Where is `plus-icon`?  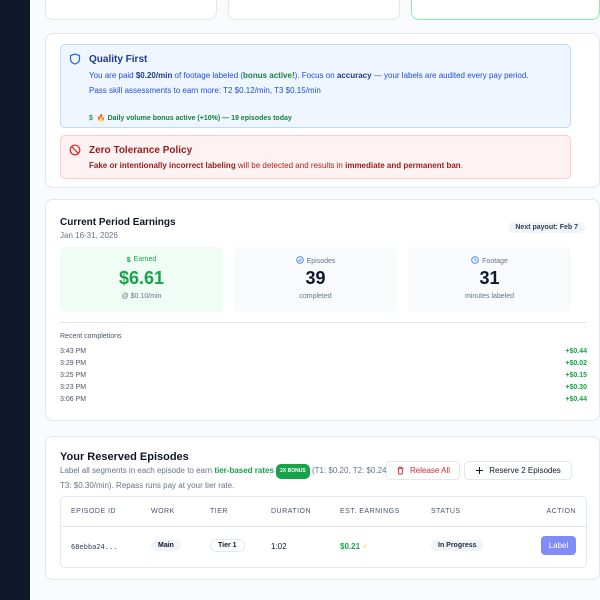
plus-icon is located at coordinates (480, 470).